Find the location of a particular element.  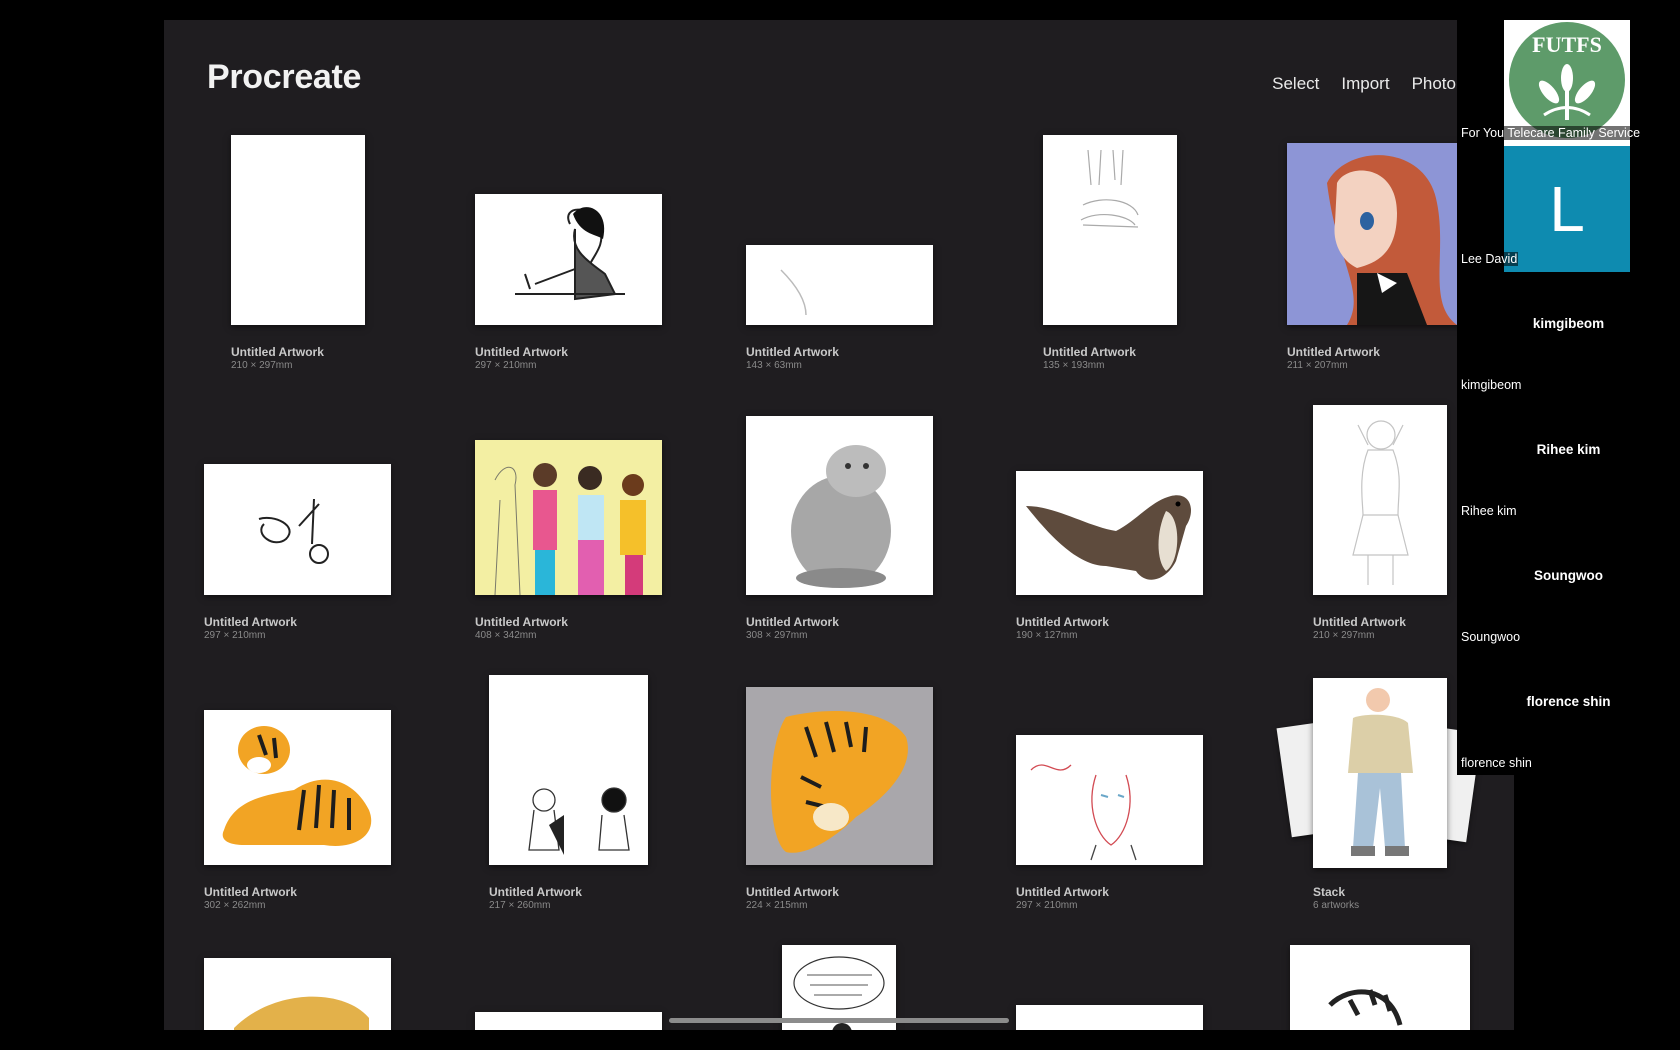

svg-text: FUTFS is located at coordinates (1567, 44).